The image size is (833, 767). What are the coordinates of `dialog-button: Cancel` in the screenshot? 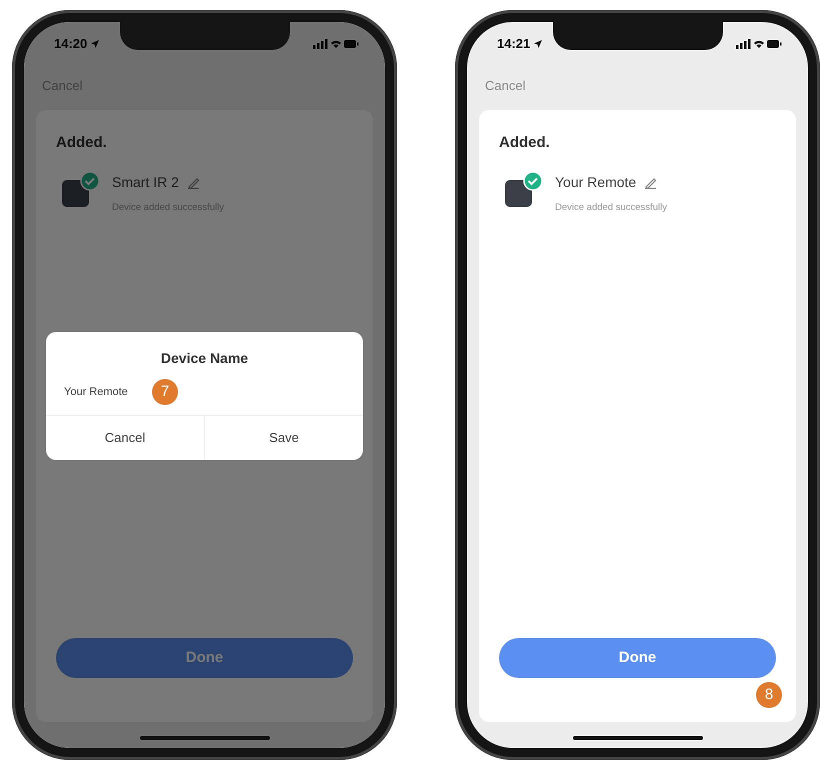 It's located at (125, 438).